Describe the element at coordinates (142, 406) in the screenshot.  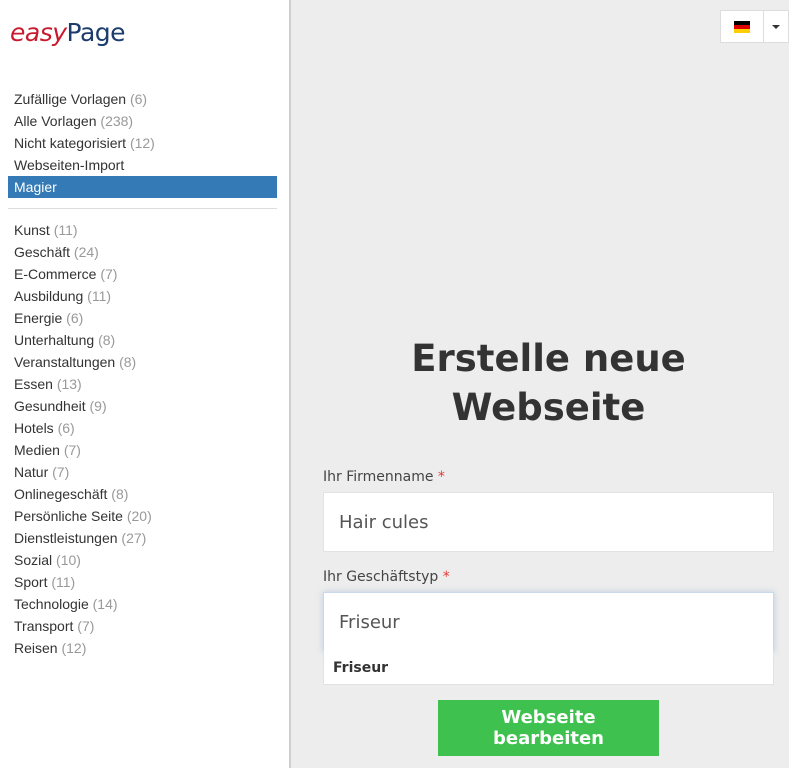
I see `nav-item-category: Gesundheit (9)` at that location.